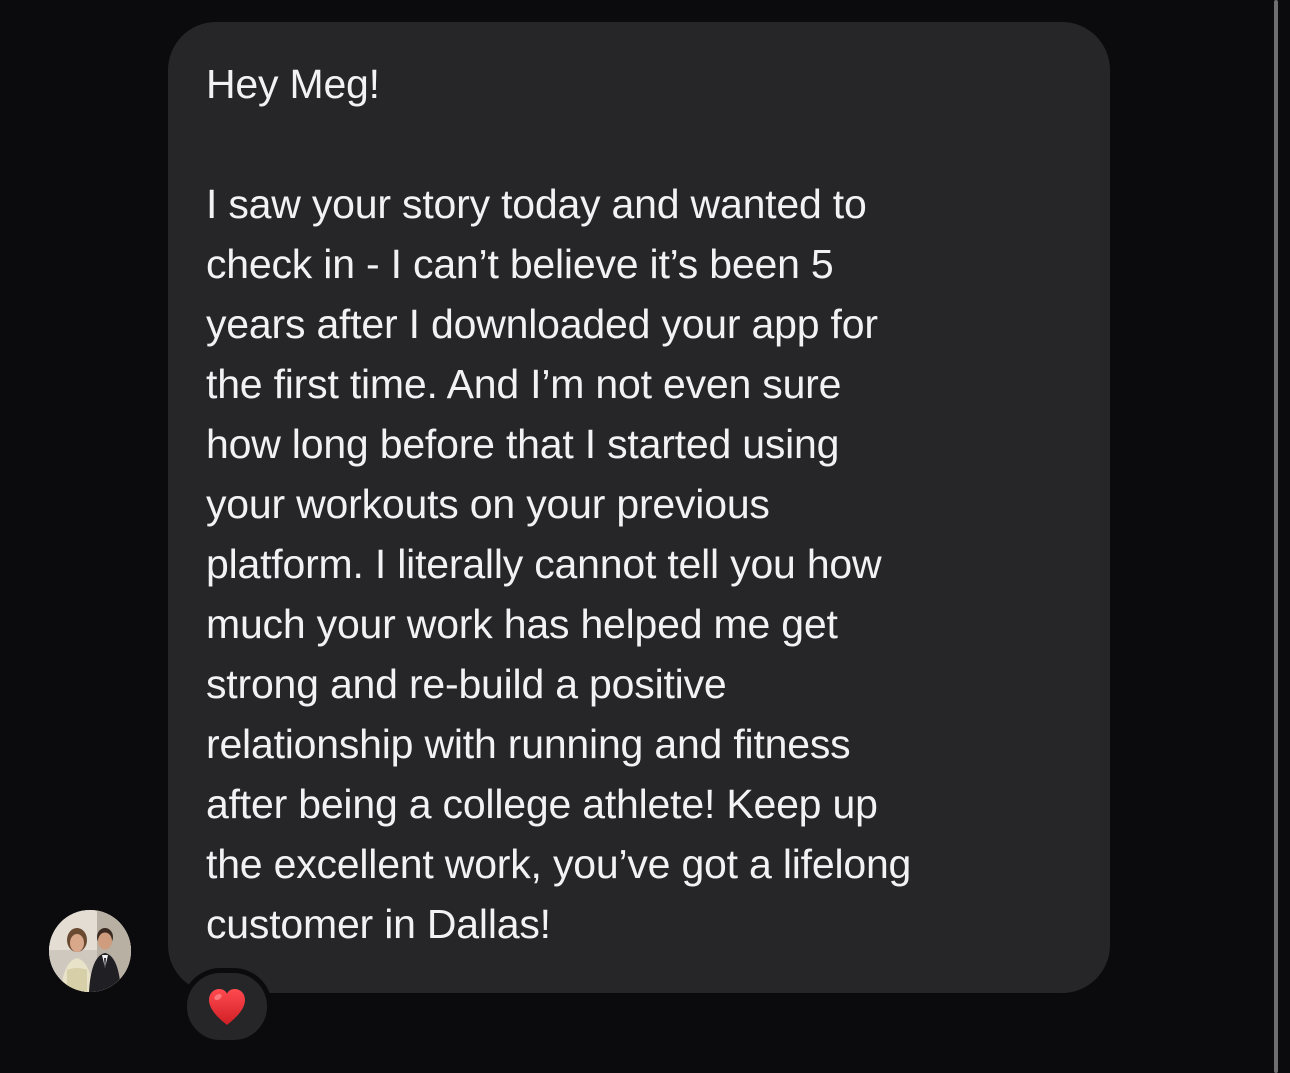  I want to click on sender-avatar, so click(90, 951).